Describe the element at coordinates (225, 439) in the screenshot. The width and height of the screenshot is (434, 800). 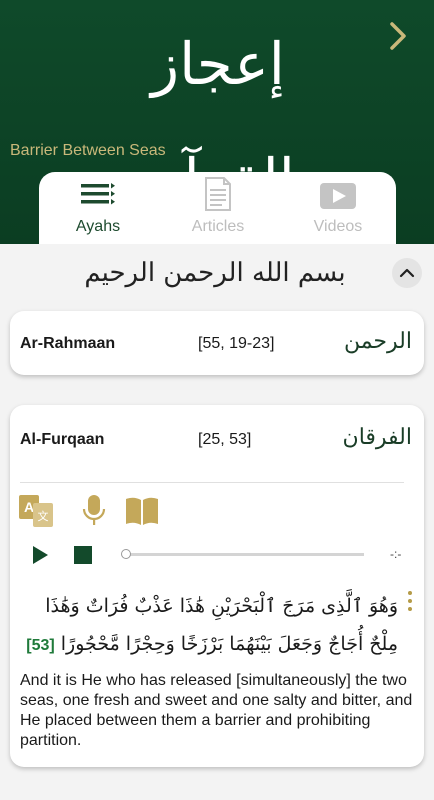
I see `surah-reference: [25, 53]` at that location.